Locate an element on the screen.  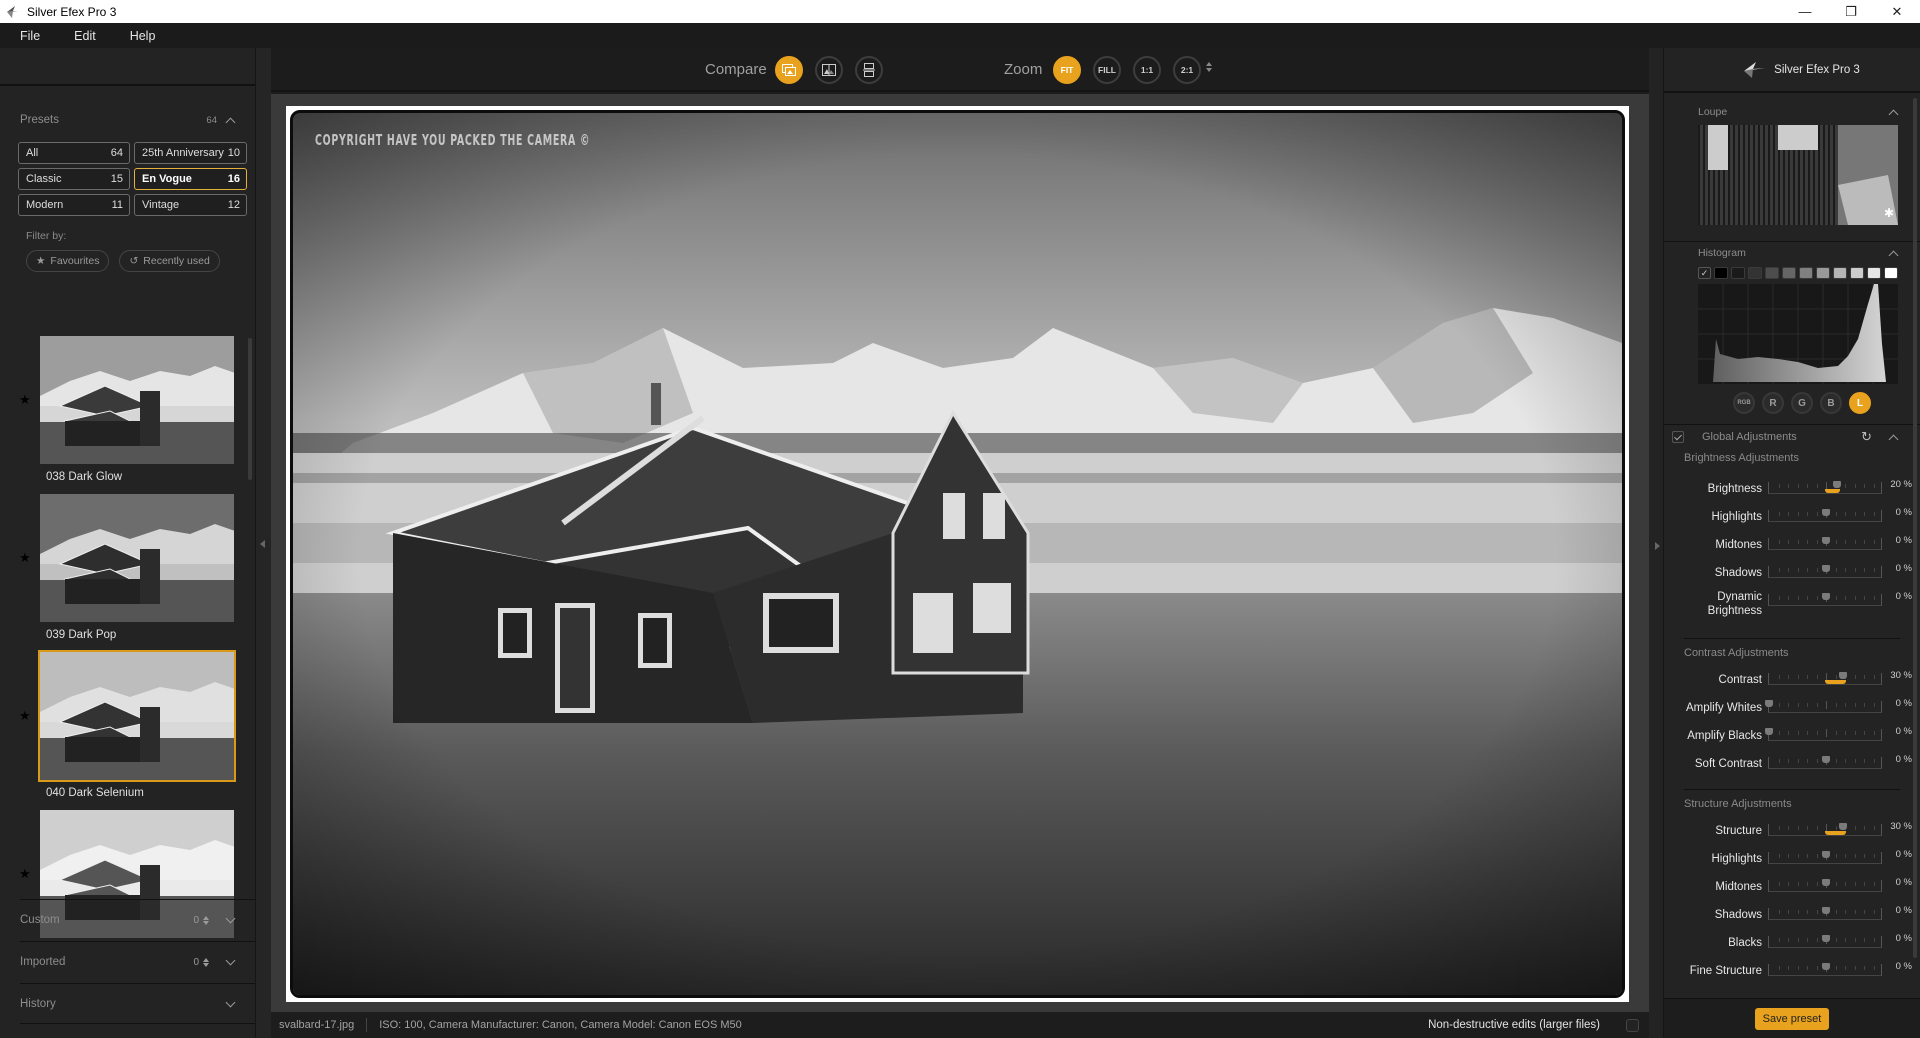
loupe-preview: ✱ is located at coordinates (1798, 175).